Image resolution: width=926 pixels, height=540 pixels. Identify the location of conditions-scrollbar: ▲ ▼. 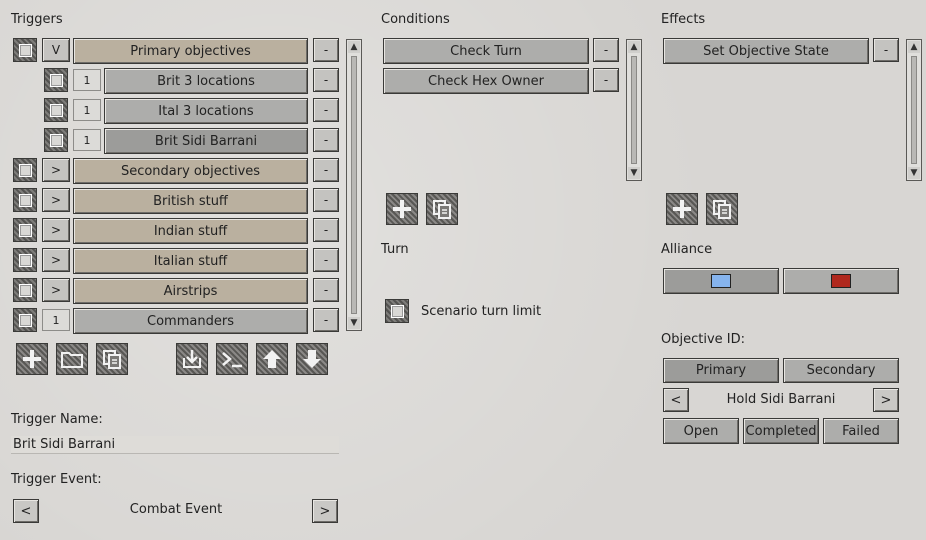
(634, 110).